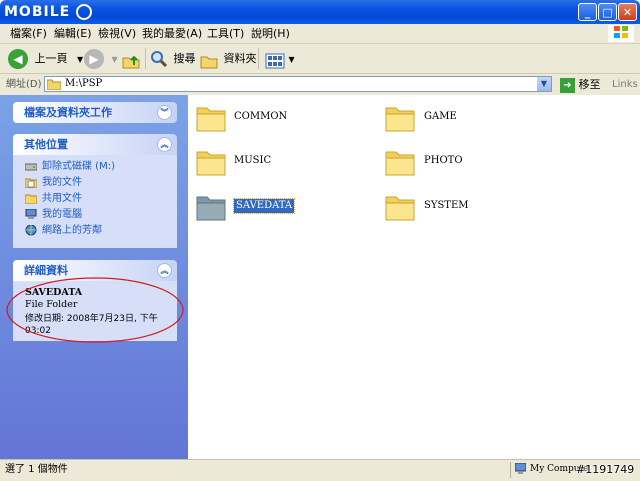 The width and height of the screenshot is (640, 481). I want to click on folder-label: MUSIC, so click(253, 160).